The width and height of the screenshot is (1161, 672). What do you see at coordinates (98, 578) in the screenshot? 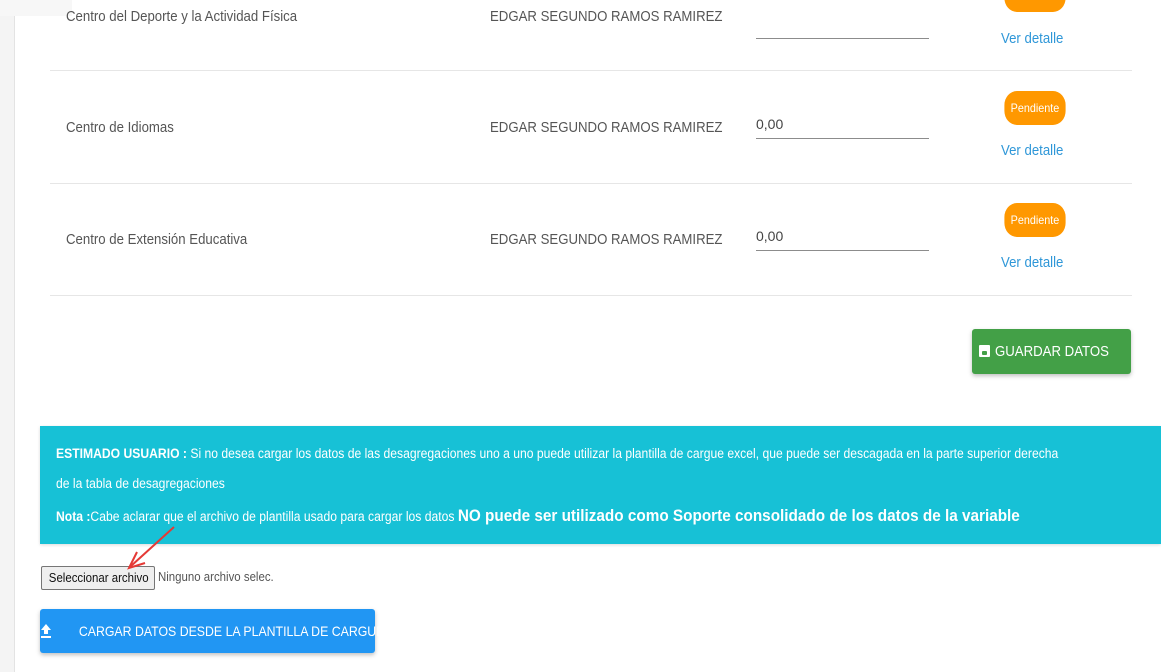
I see `choose-file-button: Seleccionar archivo` at bounding box center [98, 578].